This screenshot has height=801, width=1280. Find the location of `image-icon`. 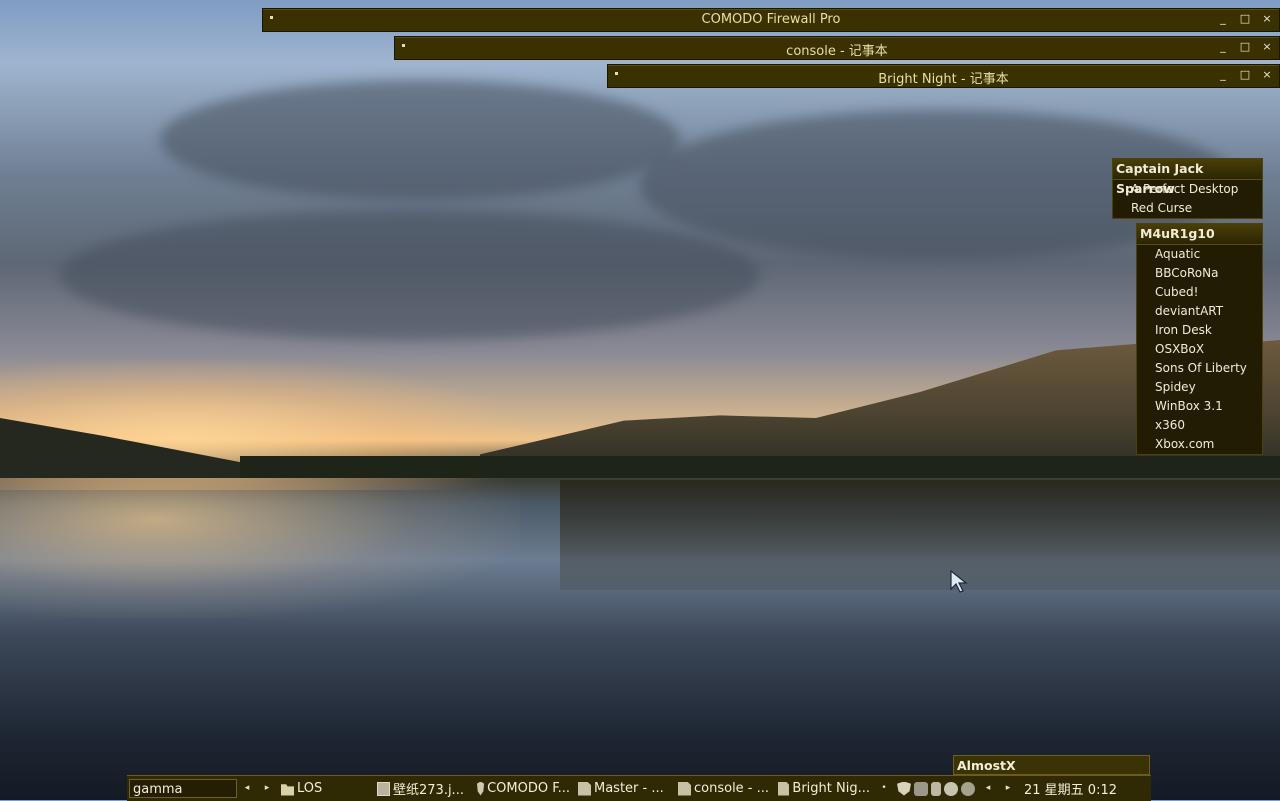

image-icon is located at coordinates (383, 788).